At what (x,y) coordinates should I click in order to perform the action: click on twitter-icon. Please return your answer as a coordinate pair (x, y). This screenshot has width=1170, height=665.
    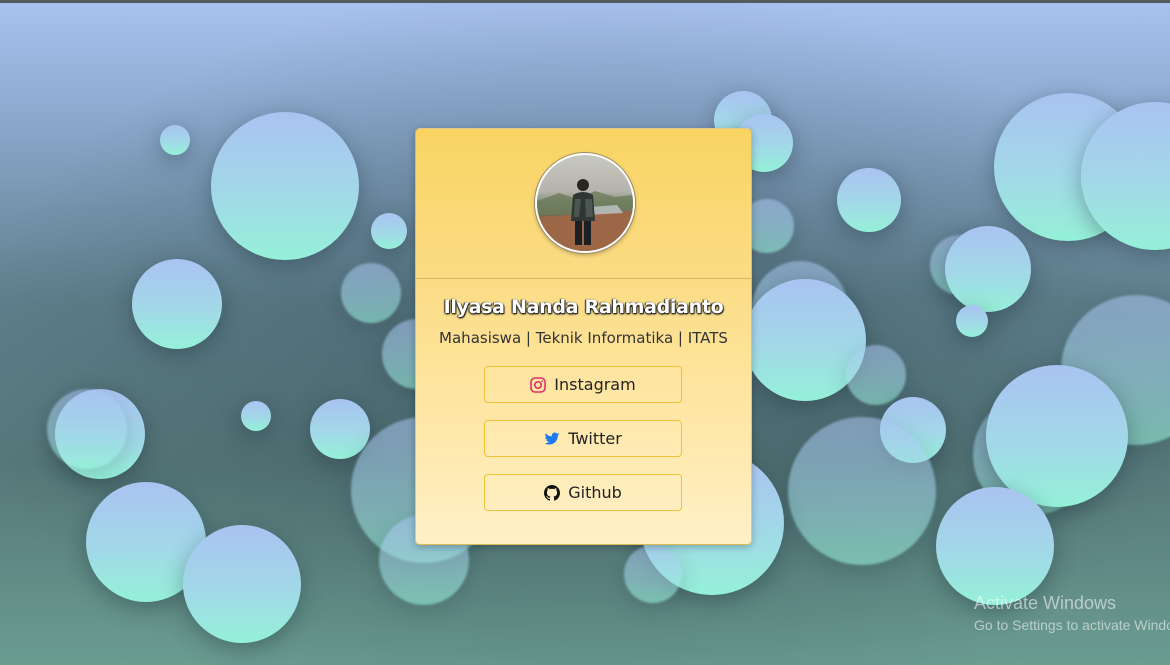
    Looking at the image, I should click on (552, 439).